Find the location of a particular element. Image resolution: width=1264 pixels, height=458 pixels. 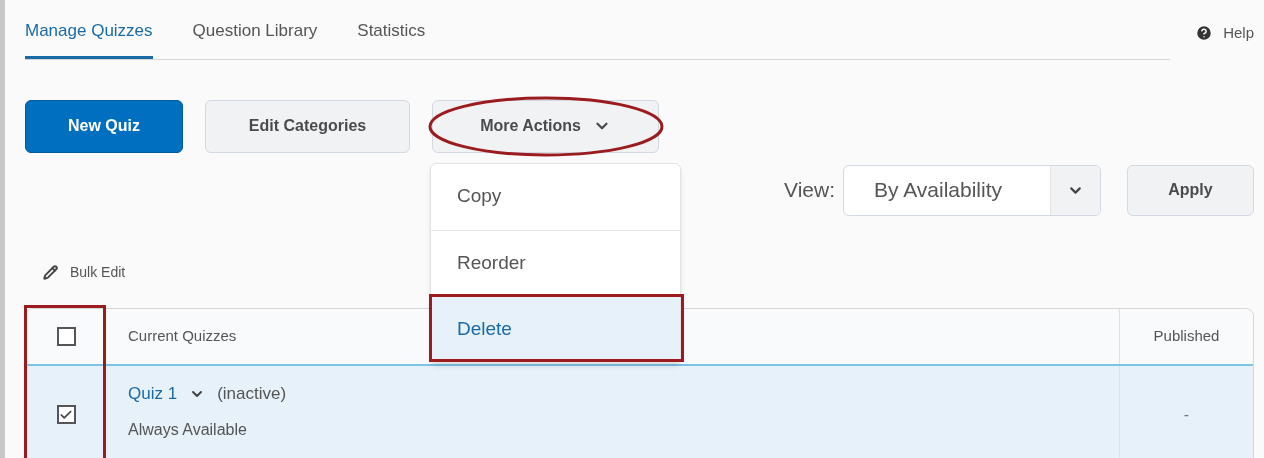

bulk-edit-link: Bulk Edit is located at coordinates (98, 272).